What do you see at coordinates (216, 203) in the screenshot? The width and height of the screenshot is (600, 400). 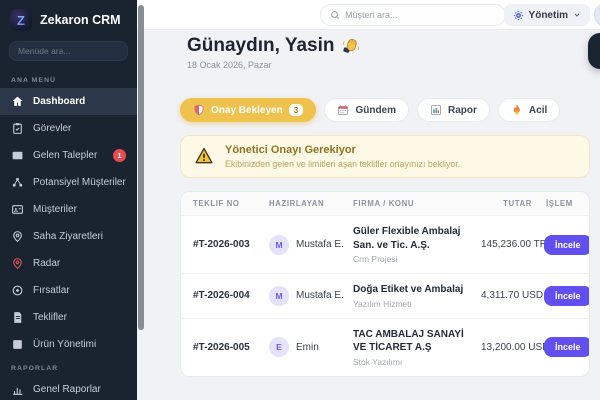 I see `column-header: TEKLIF NO` at bounding box center [216, 203].